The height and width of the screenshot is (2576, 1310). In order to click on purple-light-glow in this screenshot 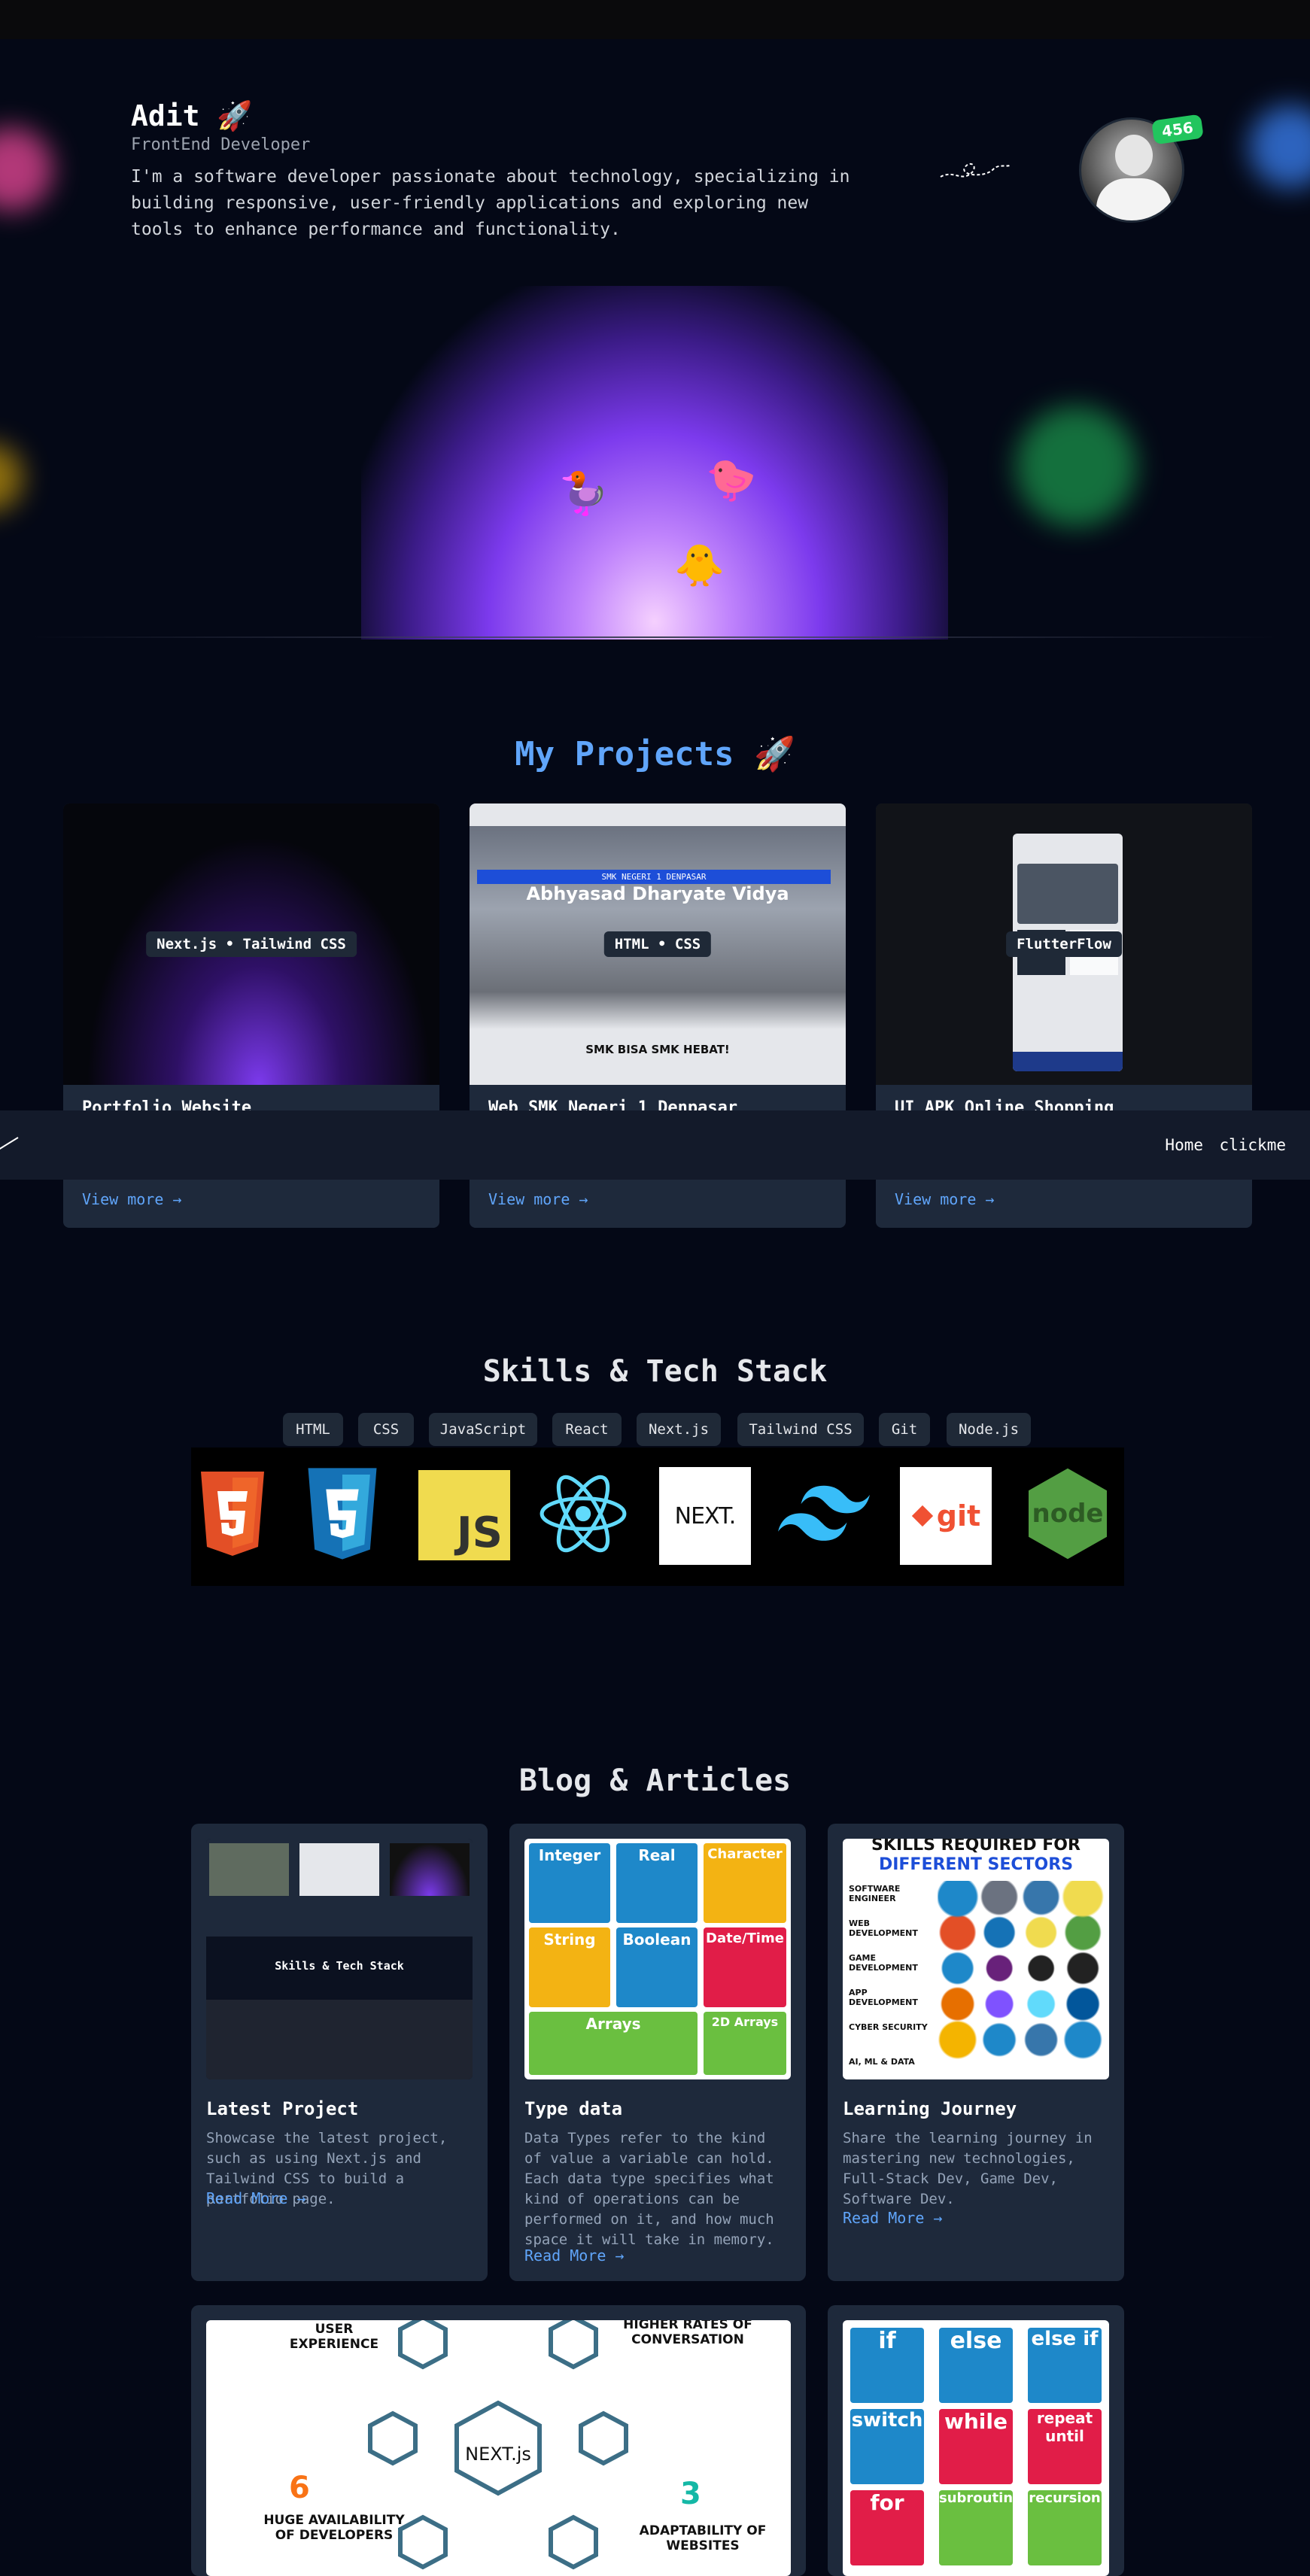, I will do `click(654, 463)`.